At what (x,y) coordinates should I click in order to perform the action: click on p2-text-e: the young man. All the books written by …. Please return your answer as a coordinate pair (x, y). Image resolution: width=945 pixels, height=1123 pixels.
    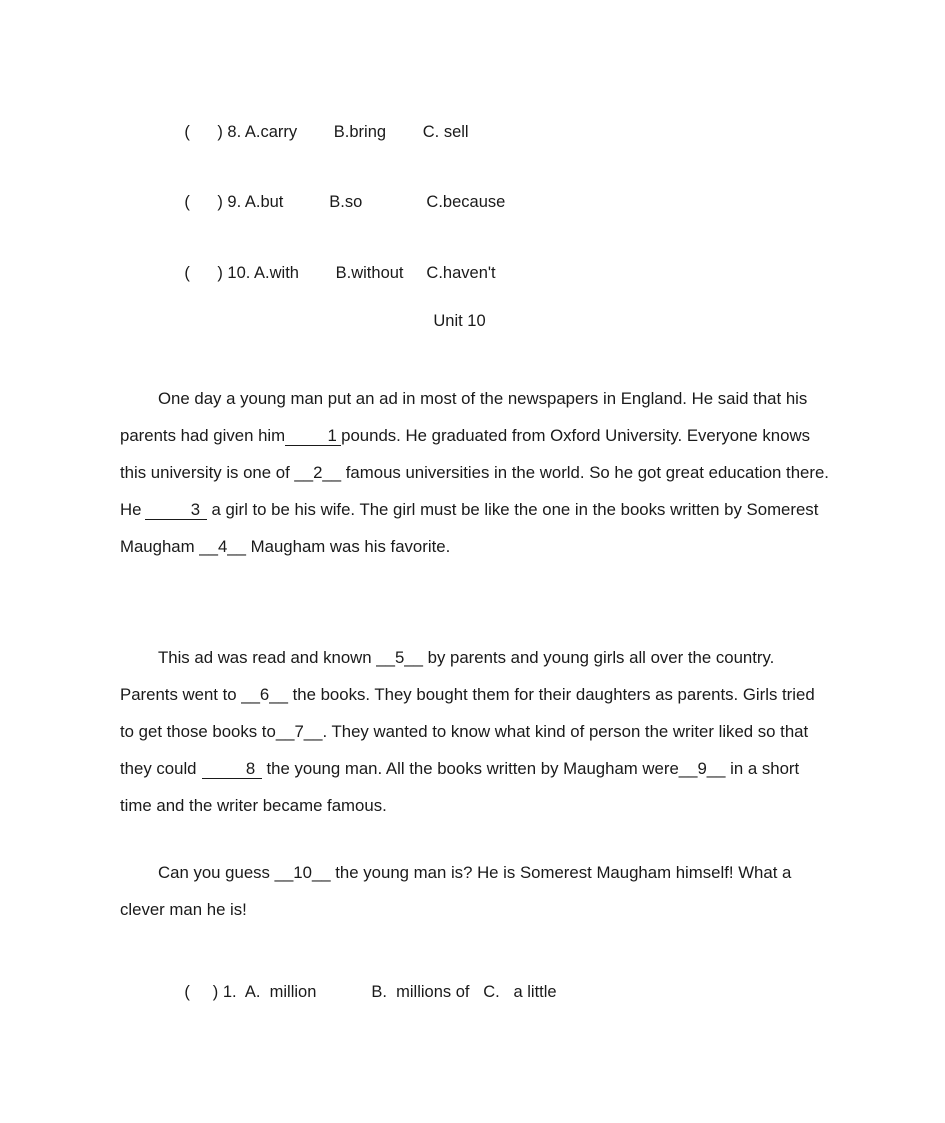
    Looking at the image, I should click on (472, 768).